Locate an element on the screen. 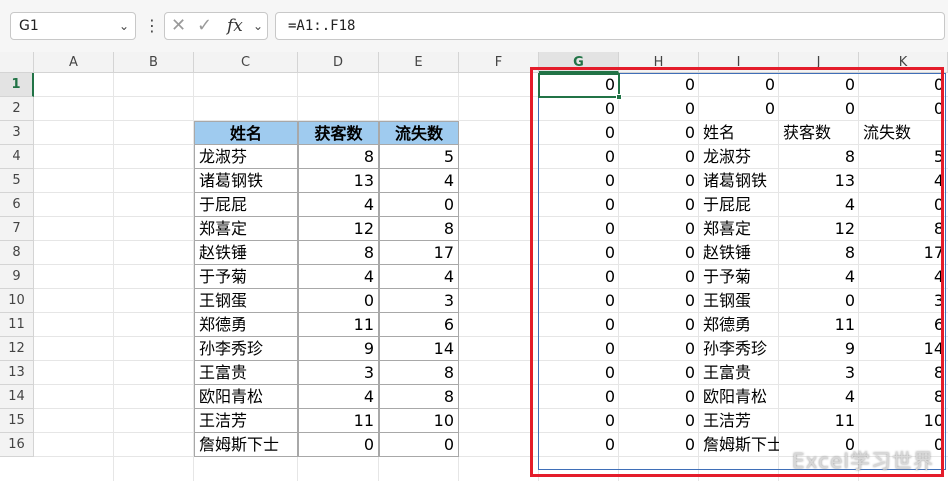 The image size is (948, 481). insert-function-icon: fx is located at coordinates (235, 26).